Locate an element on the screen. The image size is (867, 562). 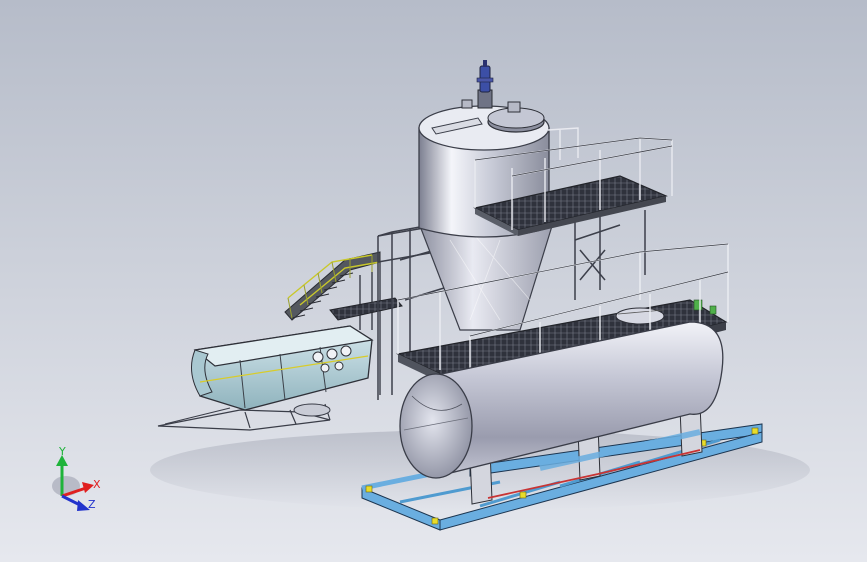
z-axis-label: Z is located at coordinates (92, 504).